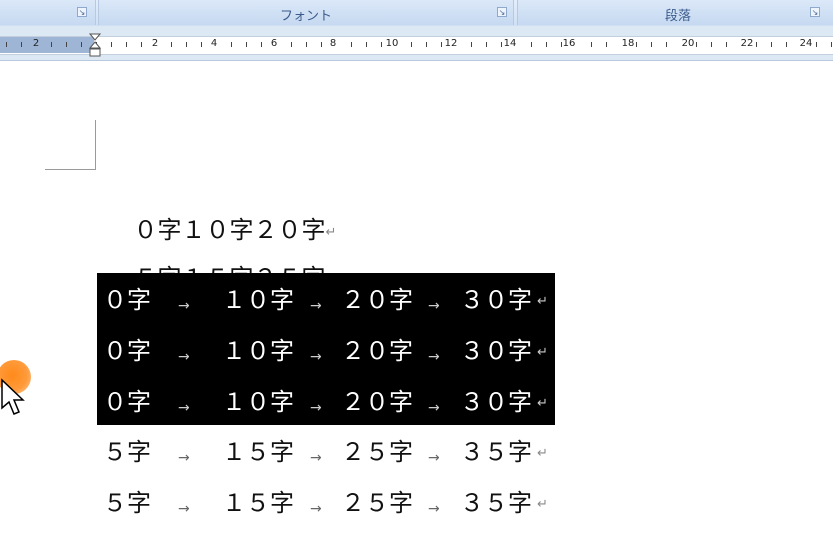  I want to click on ruler-number: 14, so click(510, 43).